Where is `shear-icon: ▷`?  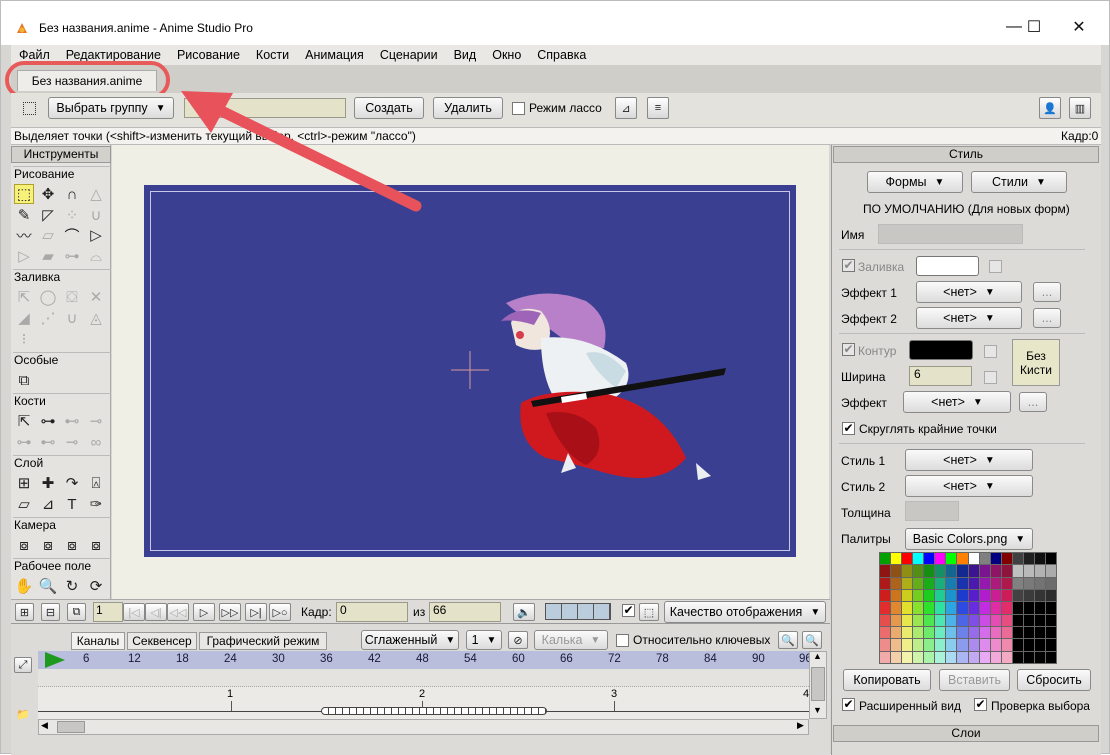
shear-icon: ▷ is located at coordinates (24, 256).